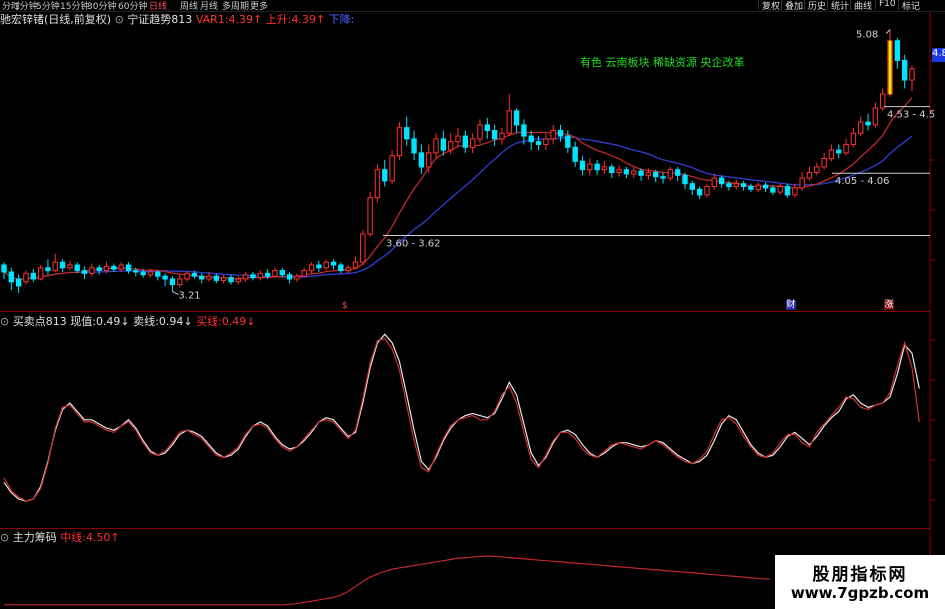  What do you see at coordinates (387, 580) in the screenshot?
I see `mid-line` at bounding box center [387, 580].